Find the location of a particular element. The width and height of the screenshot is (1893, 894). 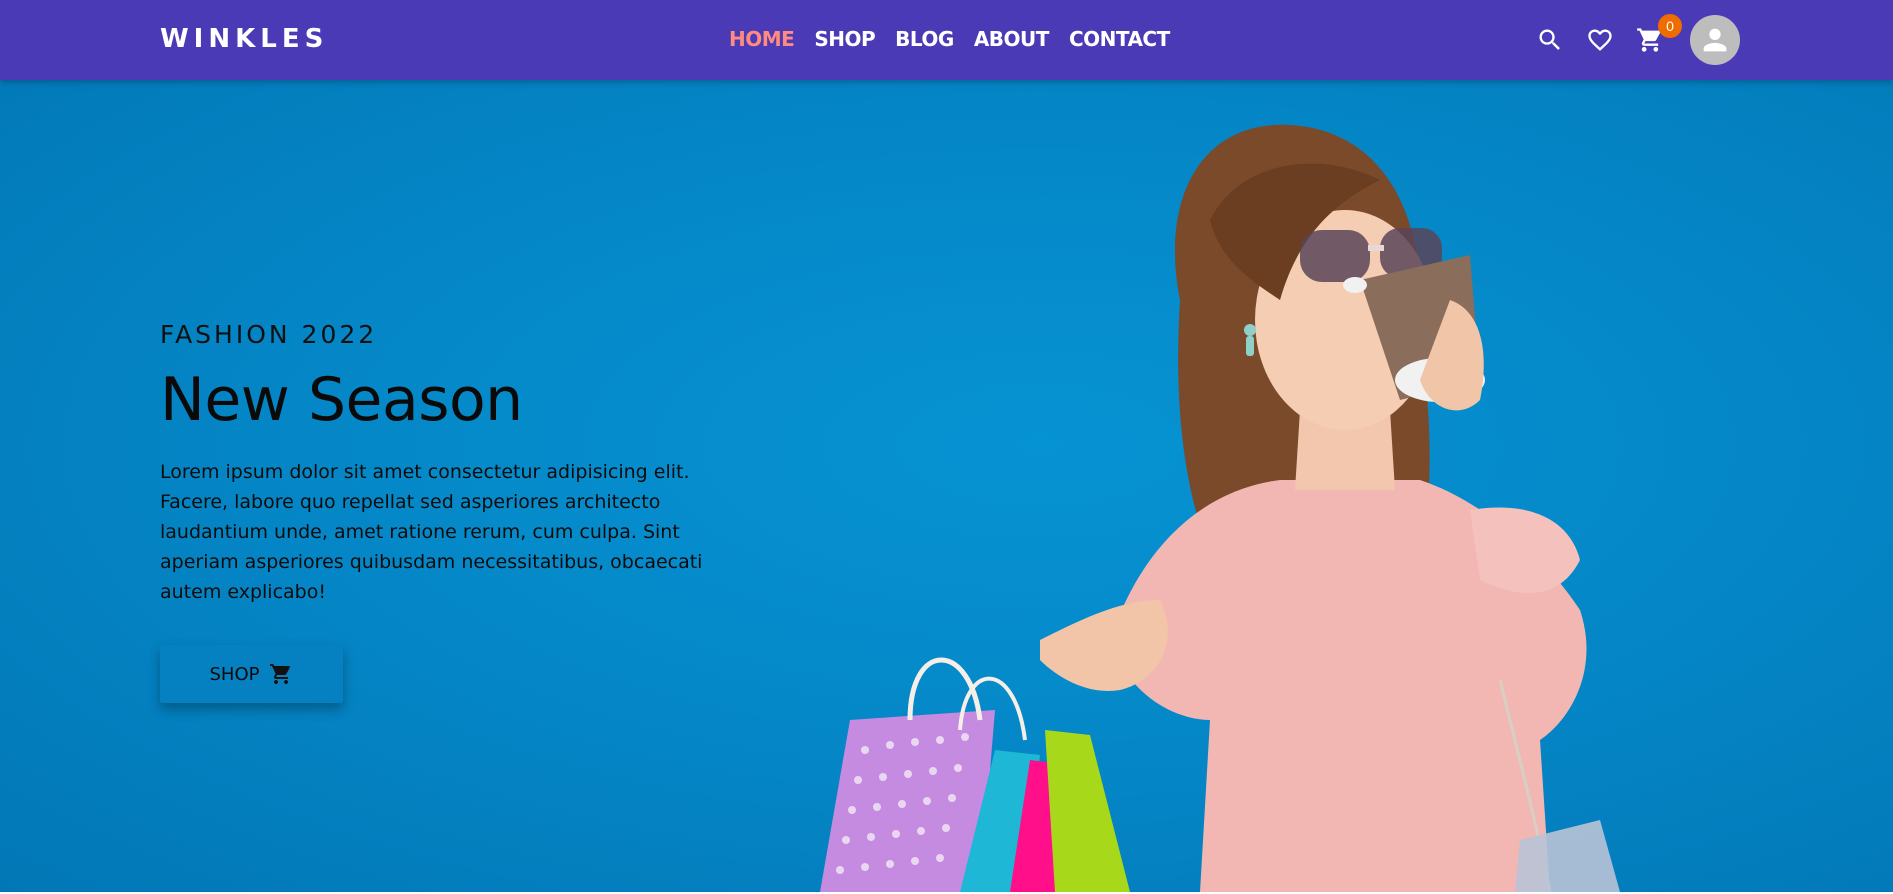

hero-eyebrow: FASHION 2022 is located at coordinates (269, 334).